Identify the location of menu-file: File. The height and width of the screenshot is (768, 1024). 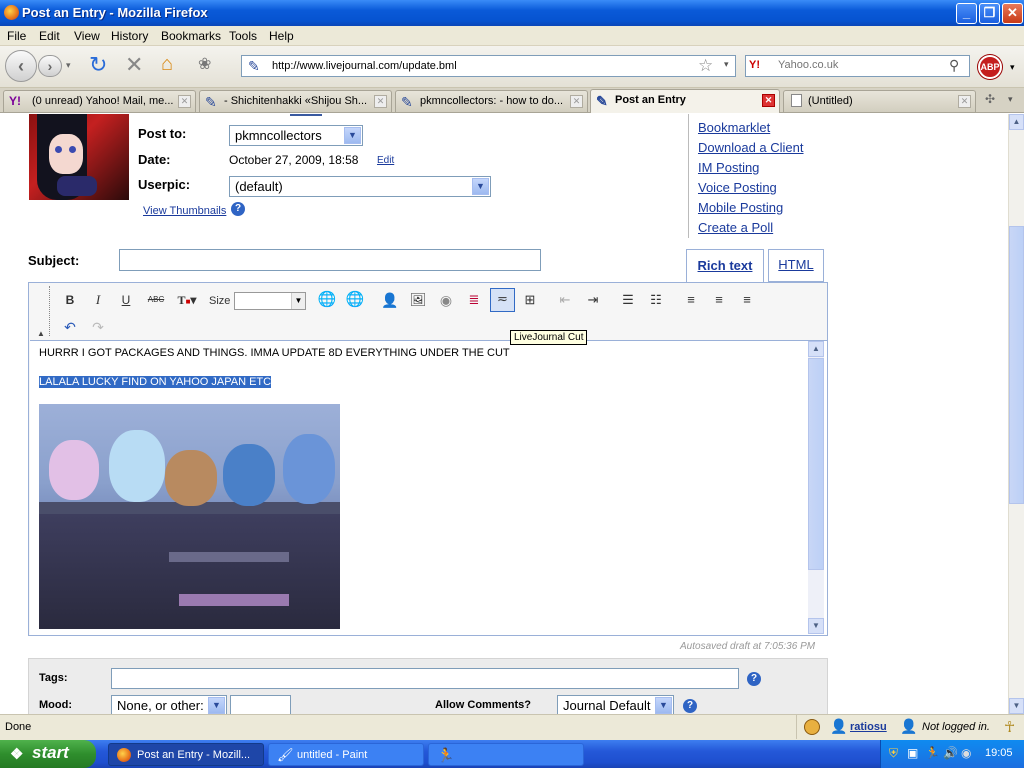
(16, 36).